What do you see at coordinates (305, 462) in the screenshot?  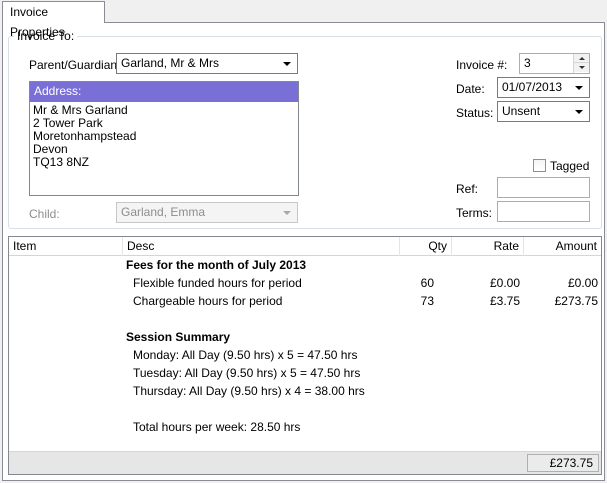 I see `grid-footer: £273.75` at bounding box center [305, 462].